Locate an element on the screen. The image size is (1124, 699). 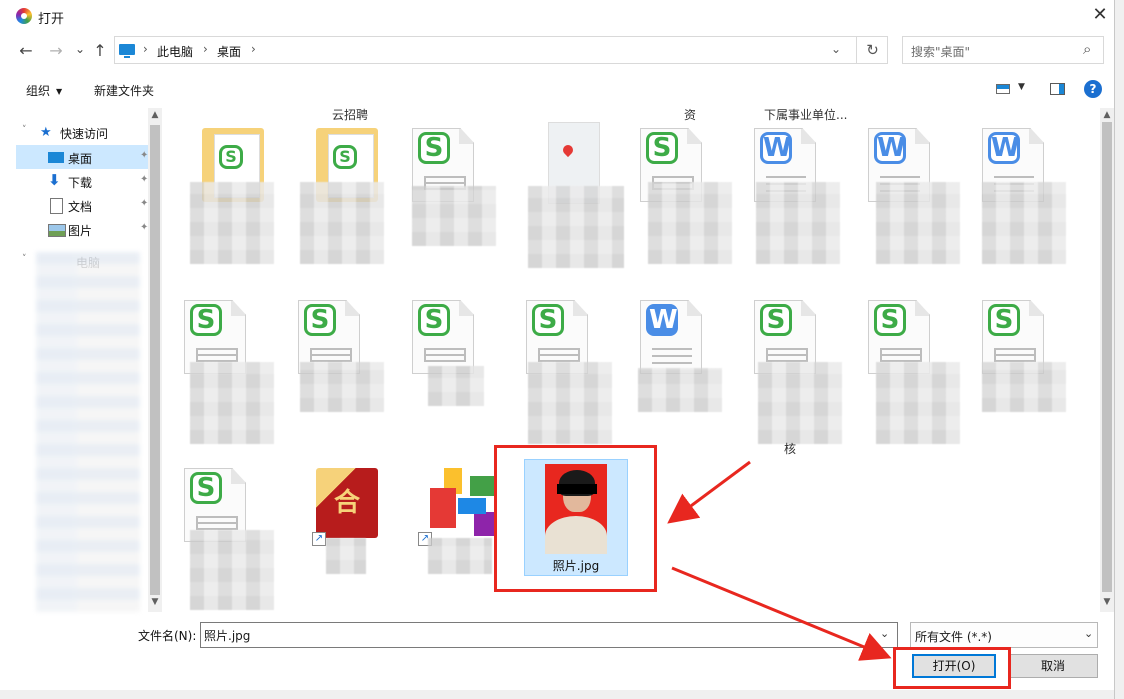
annotation-arrows is located at coordinates (779, 560).